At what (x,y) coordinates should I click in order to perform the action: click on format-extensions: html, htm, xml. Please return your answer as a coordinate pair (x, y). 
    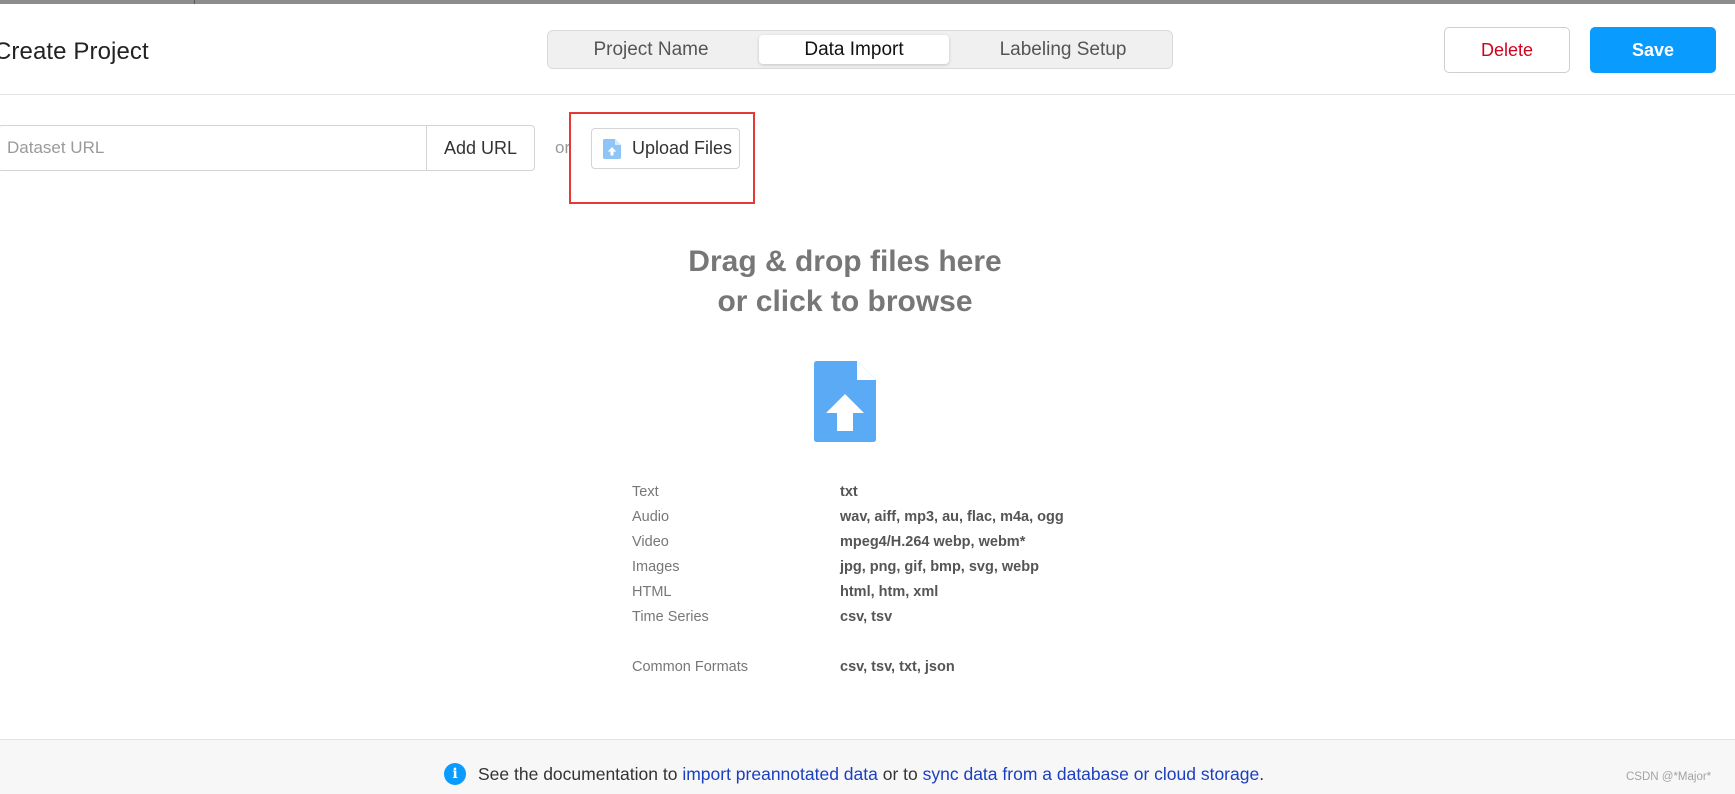
    Looking at the image, I should click on (889, 592).